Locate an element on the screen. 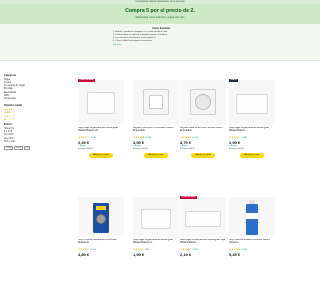 This screenshot has height=282, width=320. min-price-input: € Mín is located at coordinates (8, 147).